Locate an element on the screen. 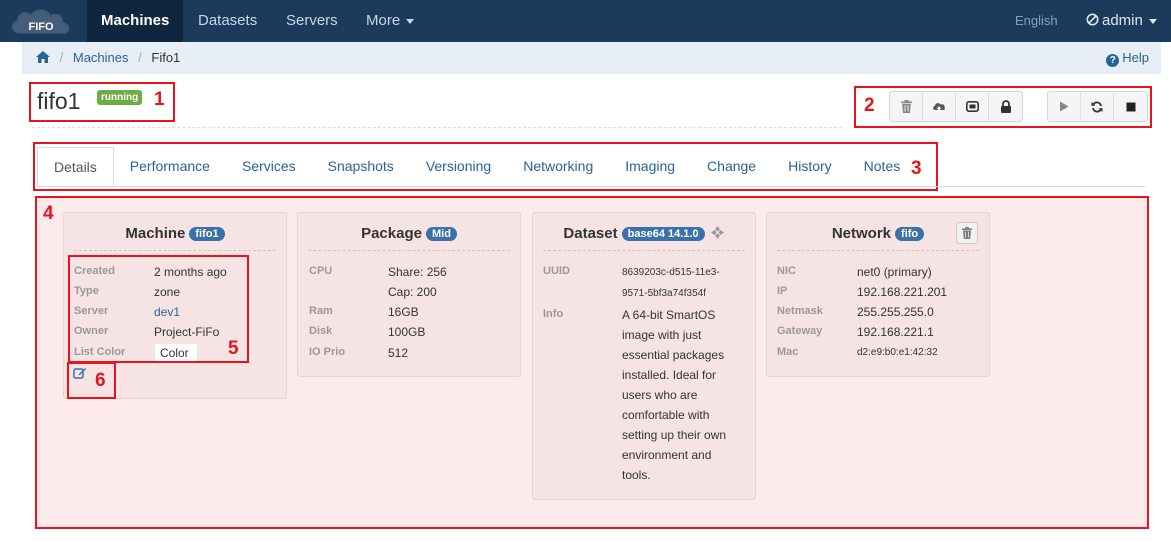  help-link: ? Help is located at coordinates (1127, 58).